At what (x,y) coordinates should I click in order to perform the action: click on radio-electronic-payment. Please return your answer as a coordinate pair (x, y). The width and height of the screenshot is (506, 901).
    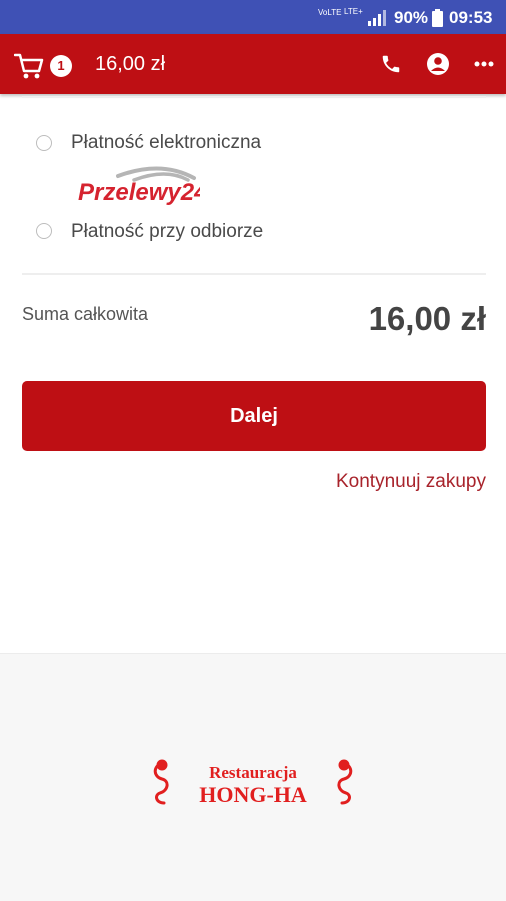
    Looking at the image, I should click on (44, 143).